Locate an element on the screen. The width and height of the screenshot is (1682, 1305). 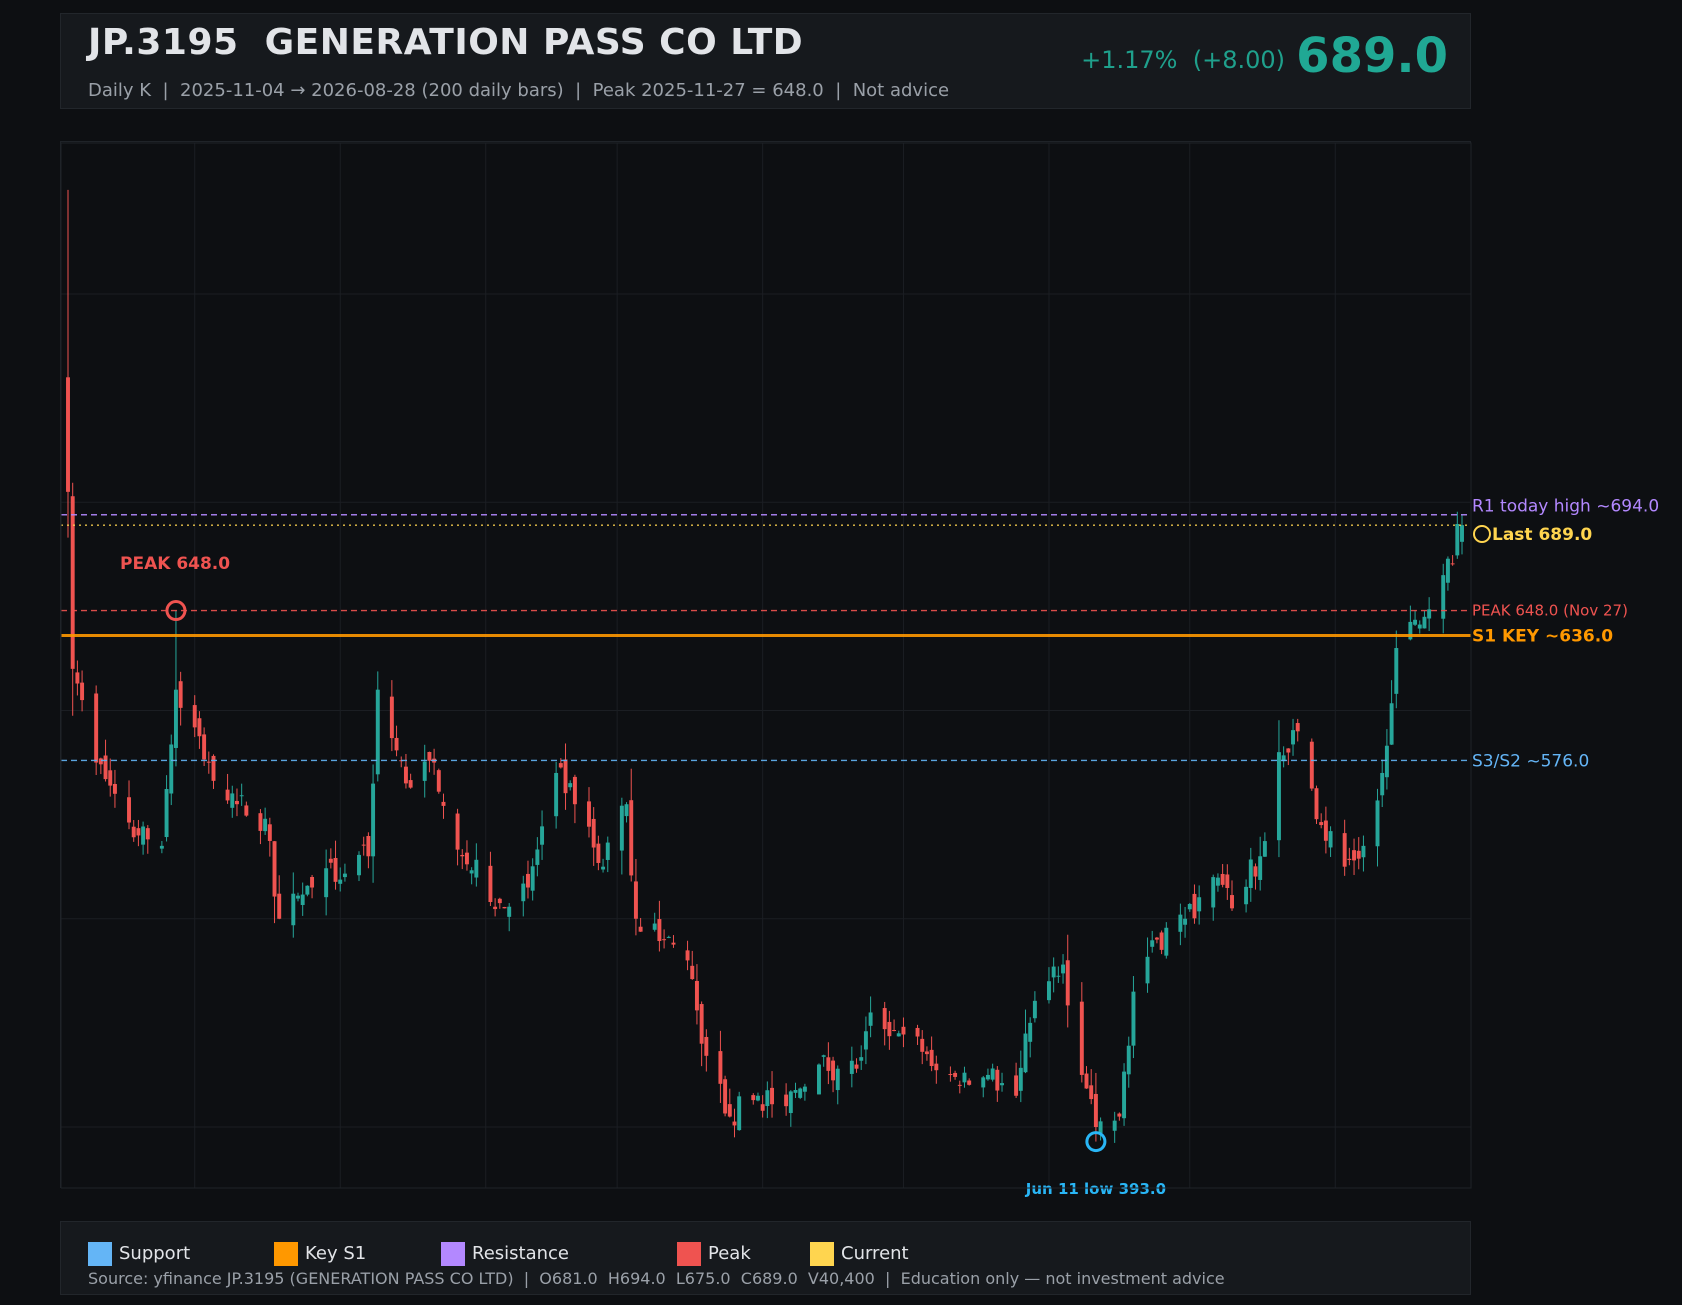
last-price: 689.0 is located at coordinates (1372, 56).